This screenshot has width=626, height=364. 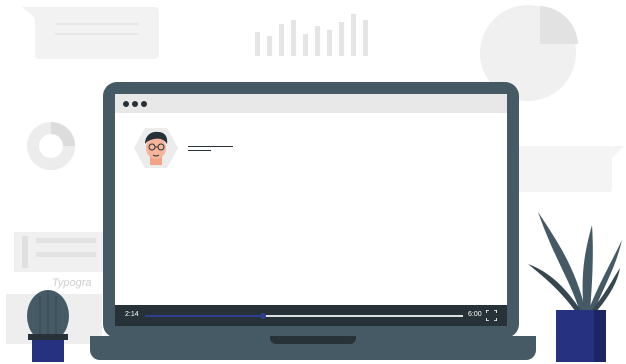 What do you see at coordinates (90, 33) in the screenshot?
I see `speech-bubble-top-left` at bounding box center [90, 33].